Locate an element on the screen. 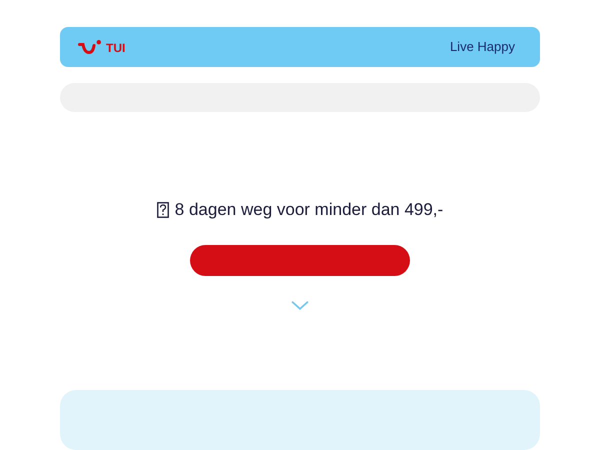 This screenshot has height=450, width=600. promo-text: 8 dagen weg voor minder dan 499,- is located at coordinates (309, 210).